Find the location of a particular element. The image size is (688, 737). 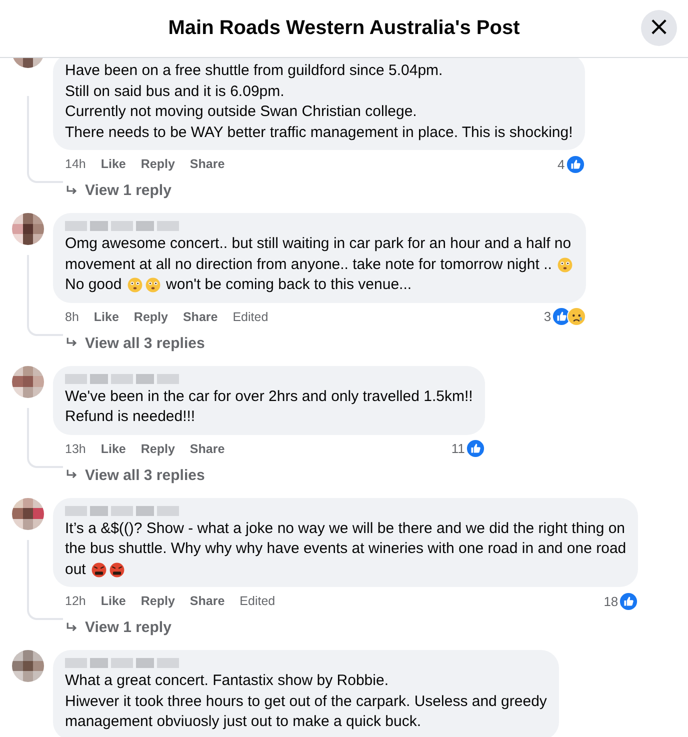

comment-text: Have been on a free shuttle from guildford since 5.04pm. Still on said bus and it is 6.09pm. Currently not moving outside Swan Christian college. There needs to be WAY better traffic management in place. This is shocking! is located at coordinates (319, 101).